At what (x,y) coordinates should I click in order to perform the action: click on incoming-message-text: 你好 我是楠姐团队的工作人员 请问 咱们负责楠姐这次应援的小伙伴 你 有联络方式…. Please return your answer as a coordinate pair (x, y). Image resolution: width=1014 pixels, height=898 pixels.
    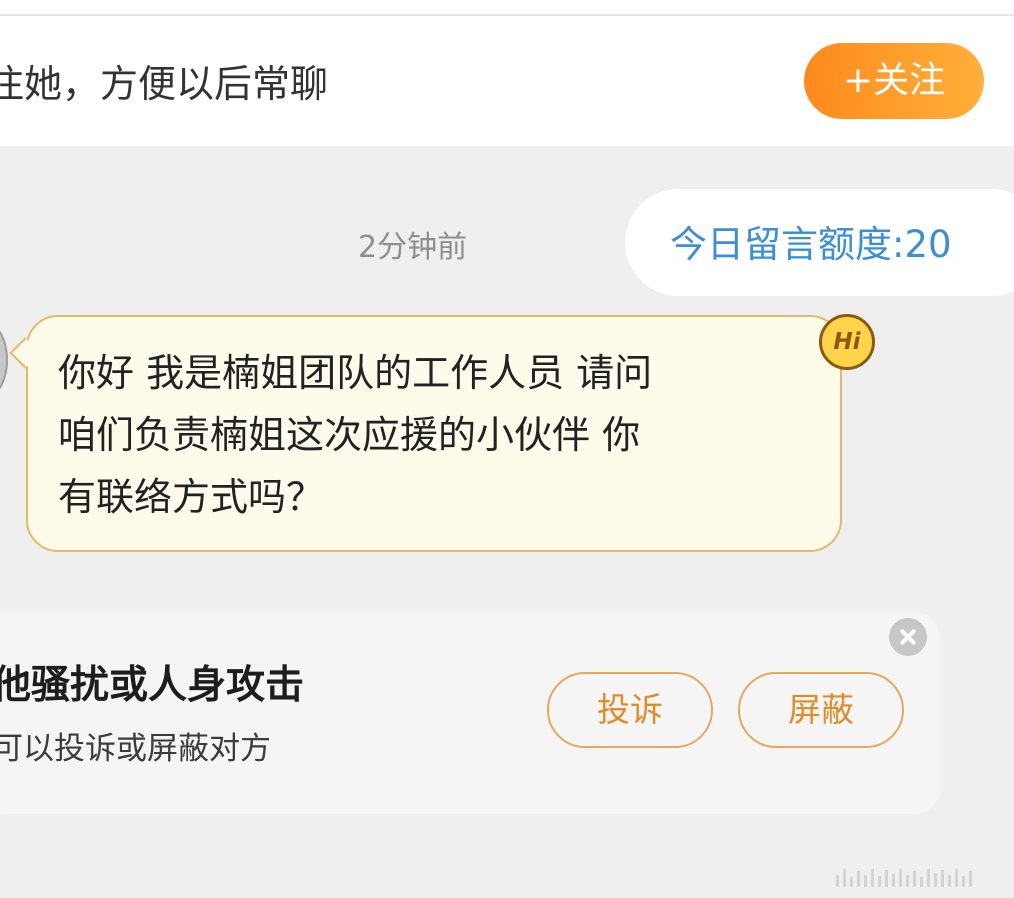
    Looking at the image, I should click on (355, 435).